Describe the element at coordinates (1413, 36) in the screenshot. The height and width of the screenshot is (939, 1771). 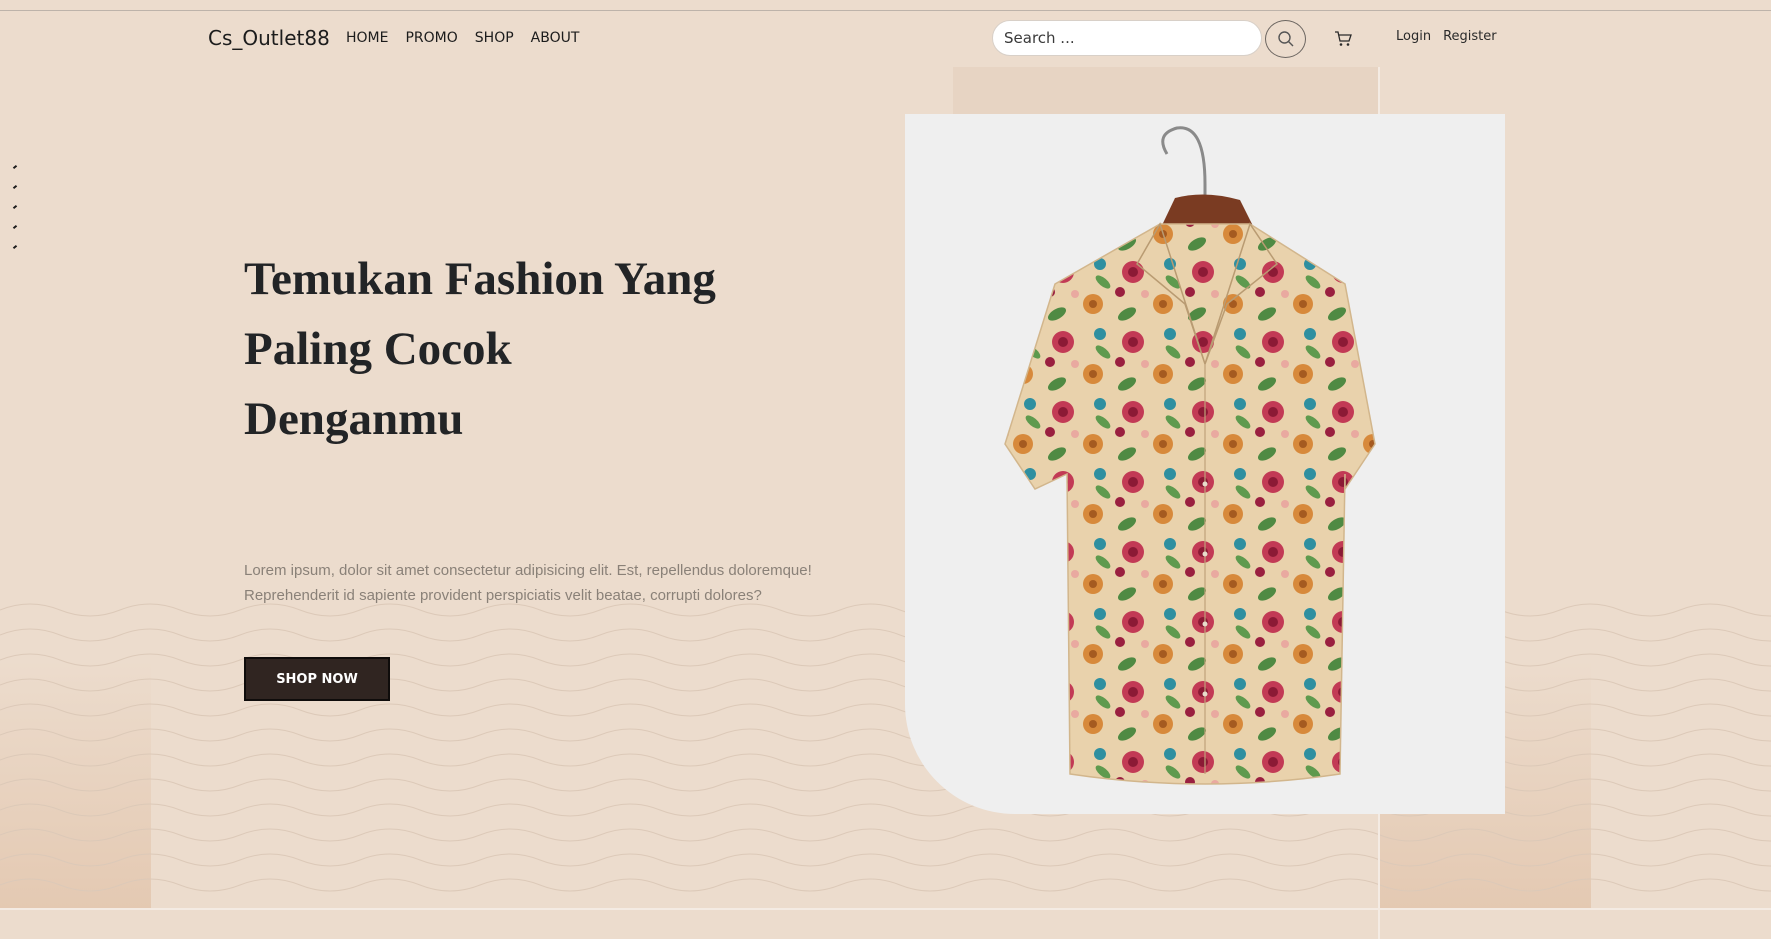
I see `login-link: Login` at that location.